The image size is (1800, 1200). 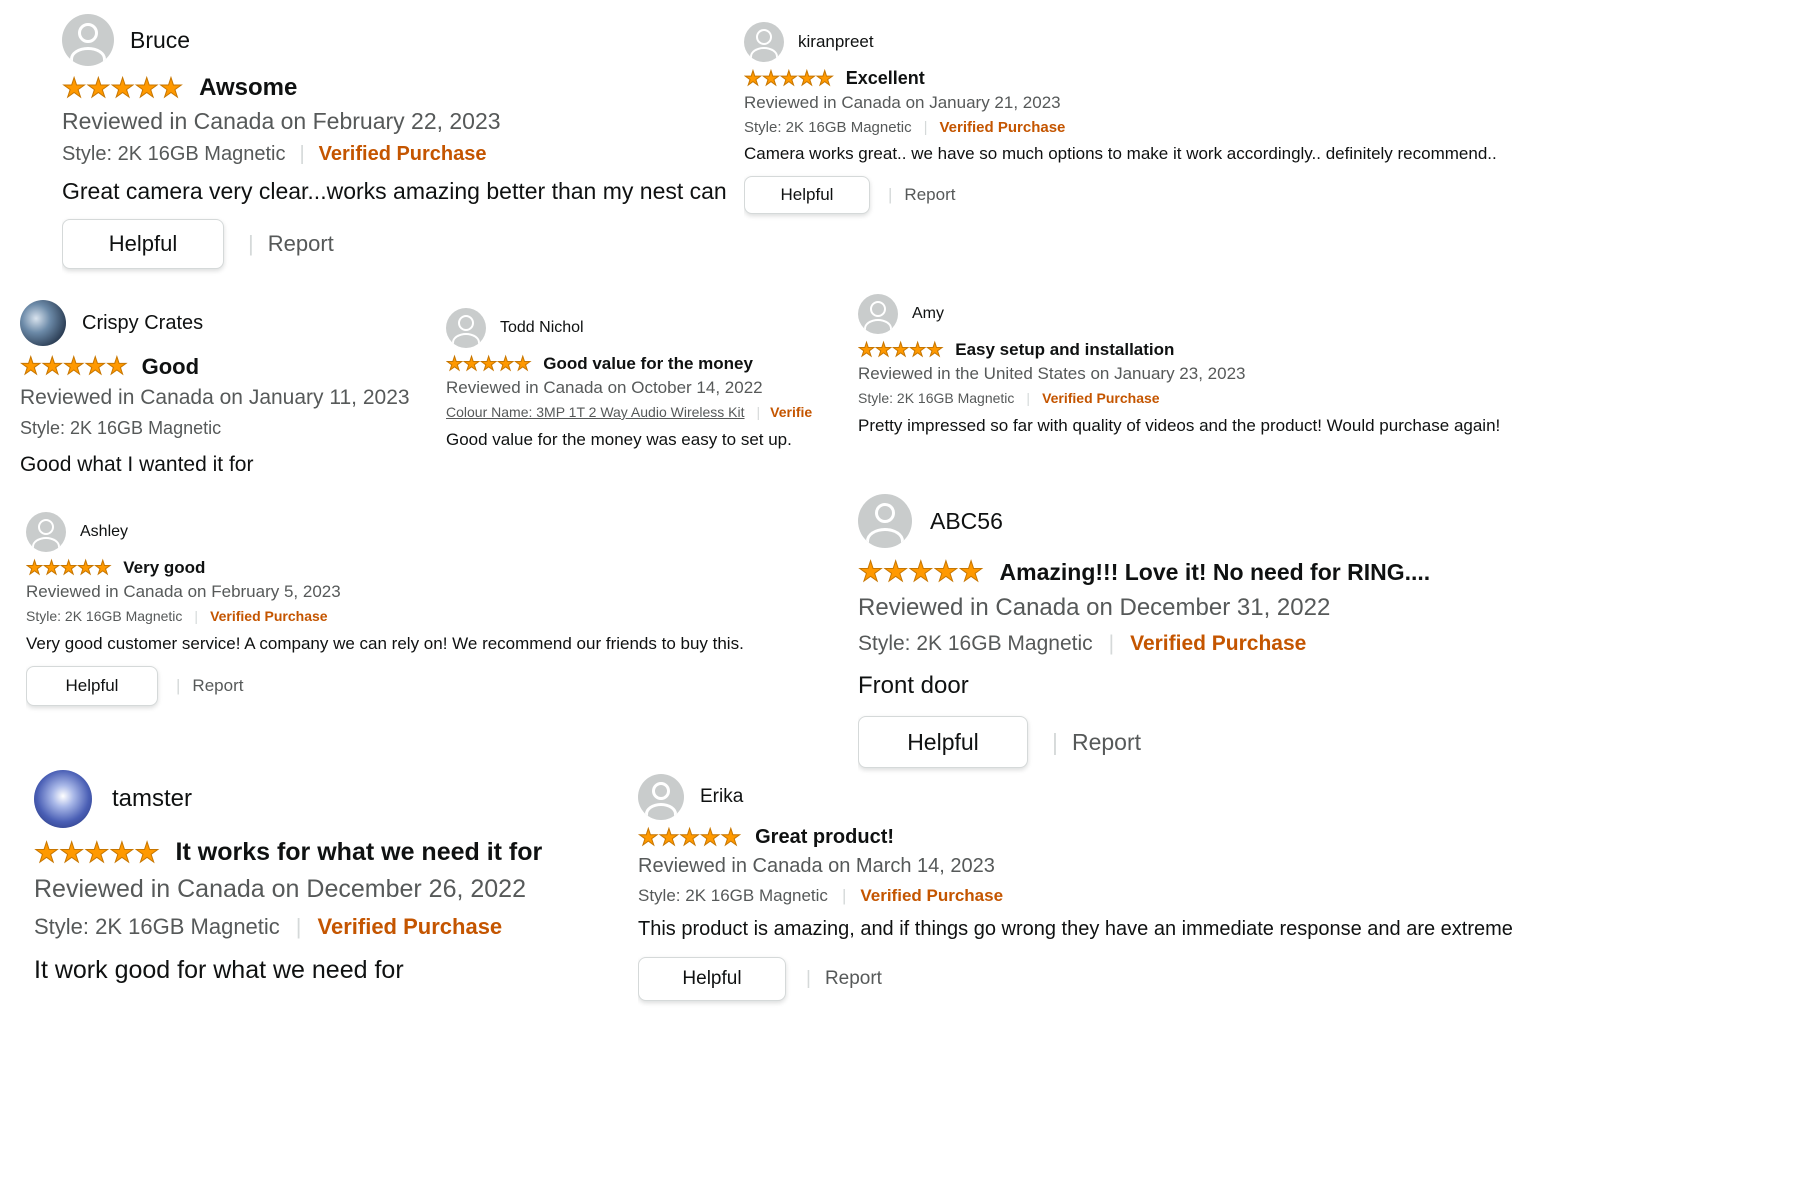 What do you see at coordinates (225, 323) in the screenshot?
I see `review-header: Crispy Crates` at bounding box center [225, 323].